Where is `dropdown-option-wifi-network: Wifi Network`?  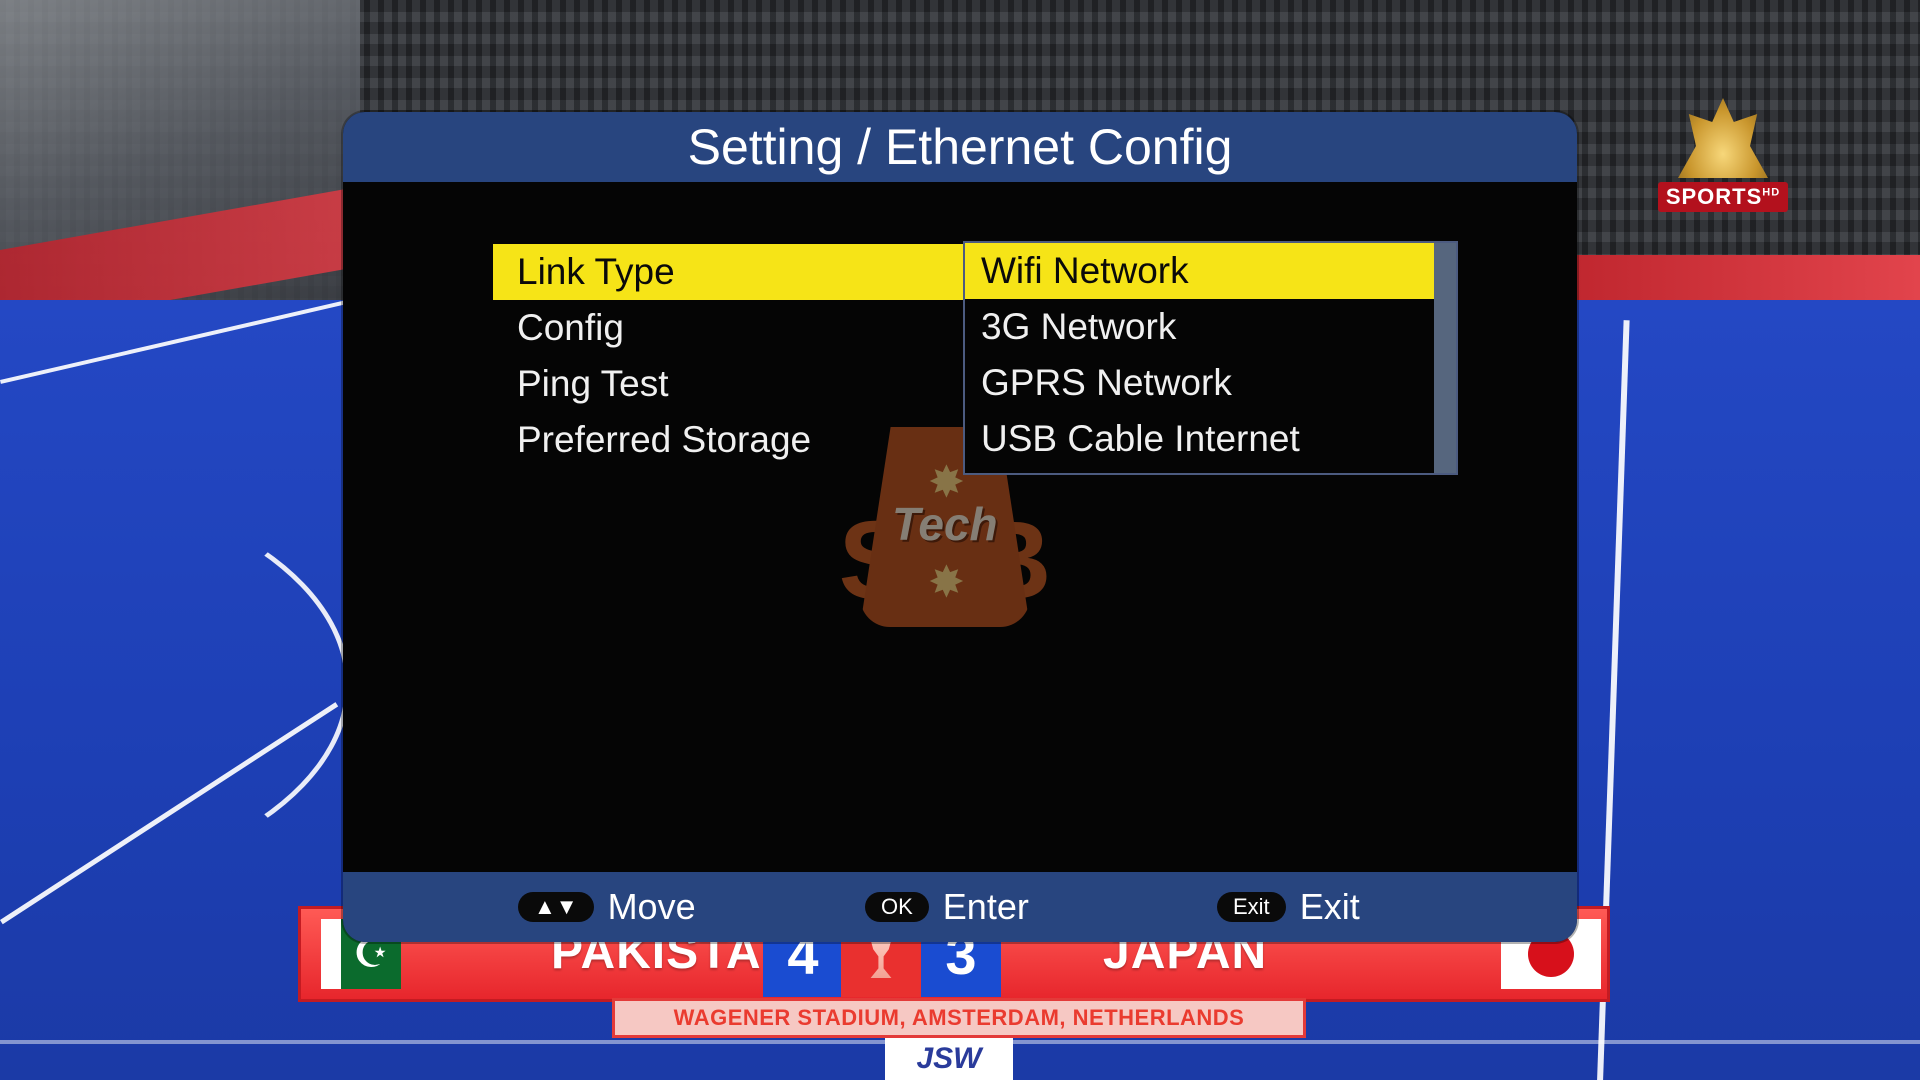
dropdown-option-wifi-network: Wifi Network is located at coordinates (1200, 271).